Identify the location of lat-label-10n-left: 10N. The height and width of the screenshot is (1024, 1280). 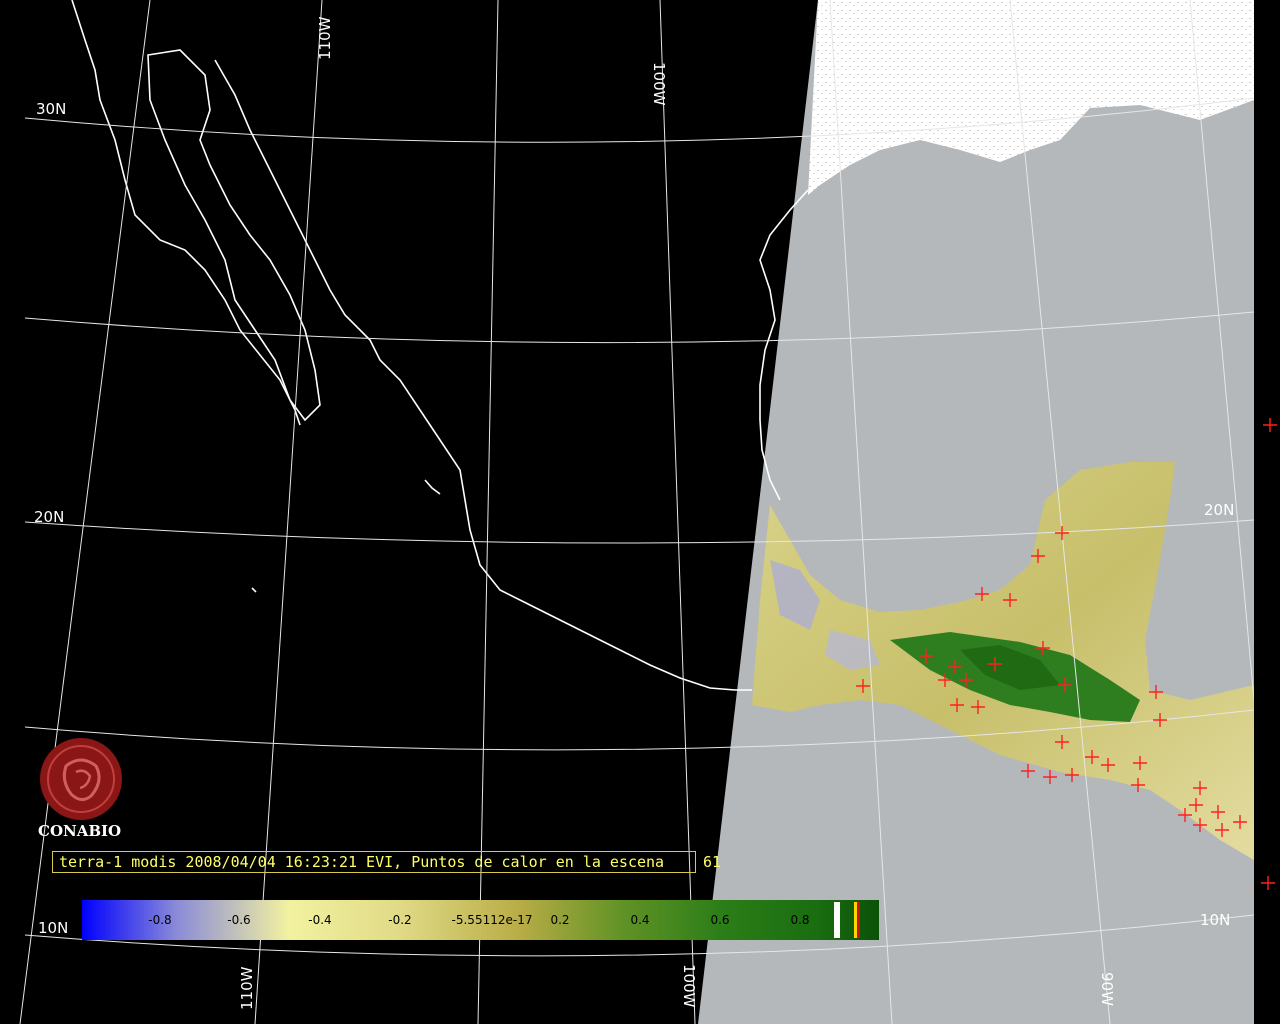
(53, 928).